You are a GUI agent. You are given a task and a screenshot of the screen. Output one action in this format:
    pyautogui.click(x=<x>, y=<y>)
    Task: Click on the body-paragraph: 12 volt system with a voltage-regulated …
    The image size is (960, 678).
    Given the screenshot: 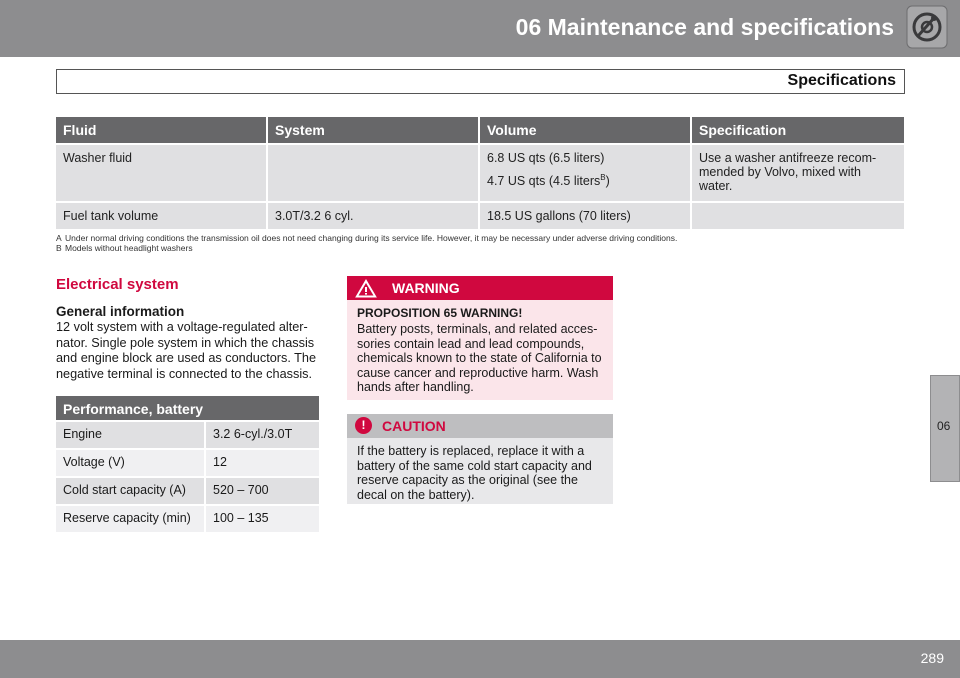 What is the action you would take?
    pyautogui.click(x=186, y=350)
    